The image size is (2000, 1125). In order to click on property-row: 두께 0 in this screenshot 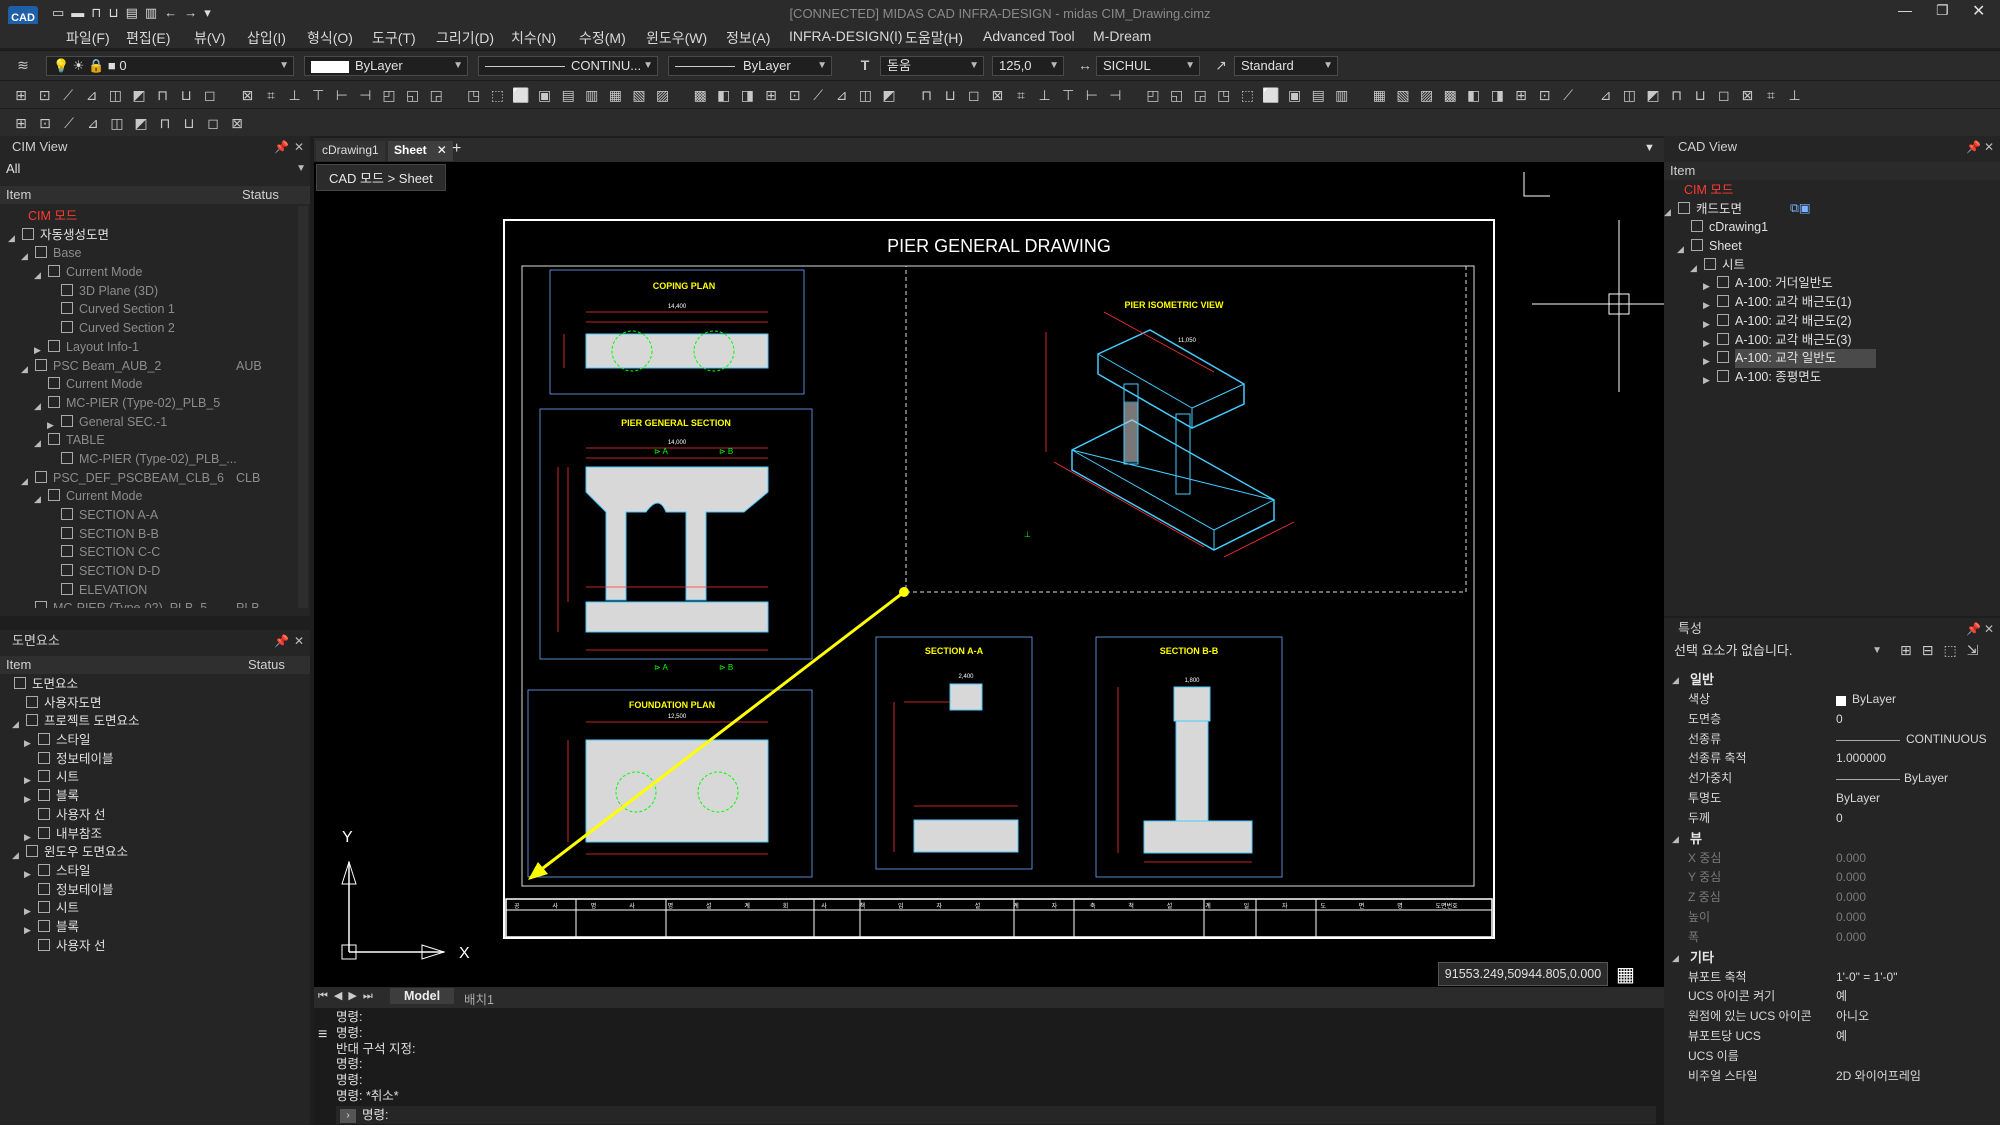, I will do `click(1832, 819)`.